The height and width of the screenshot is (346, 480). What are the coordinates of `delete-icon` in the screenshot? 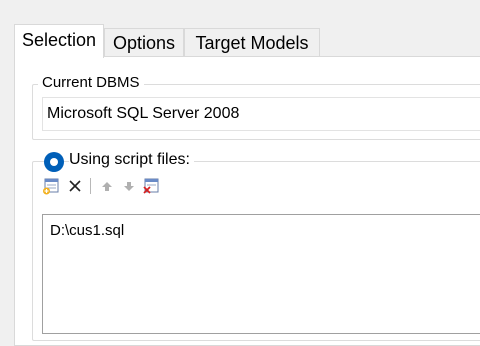 It's located at (75, 186).